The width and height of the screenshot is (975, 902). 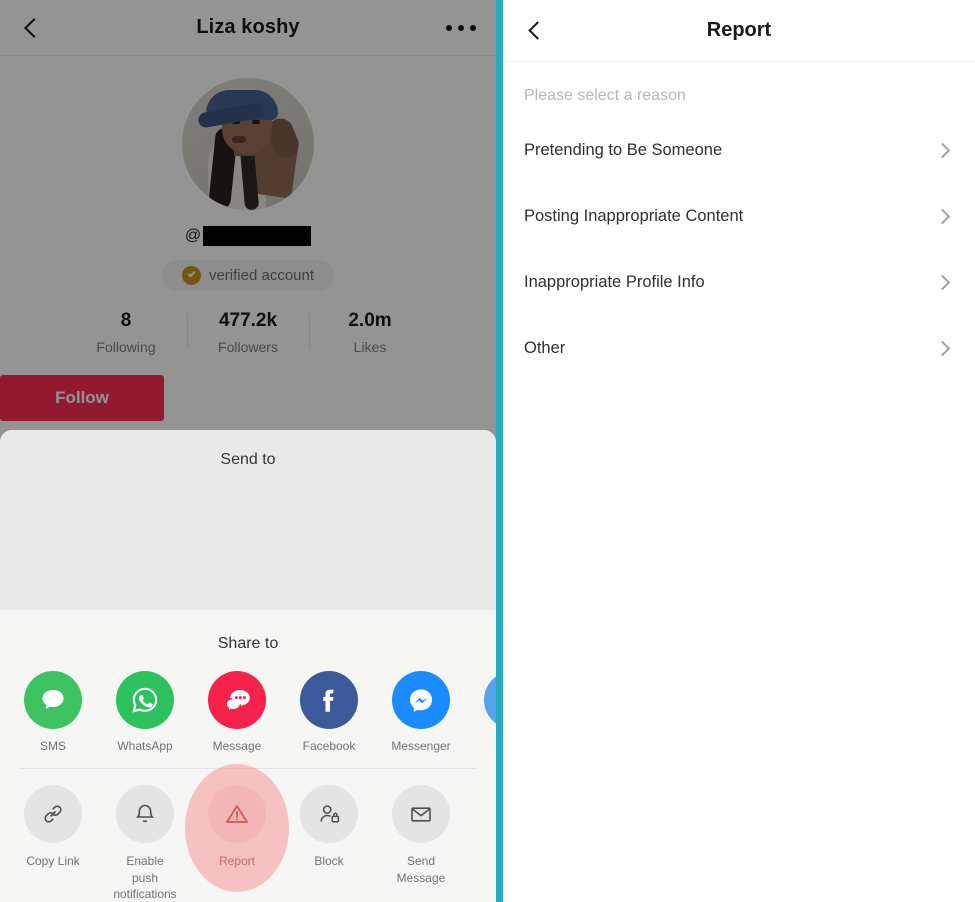 I want to click on profile-back-button, so click(x=34, y=28).